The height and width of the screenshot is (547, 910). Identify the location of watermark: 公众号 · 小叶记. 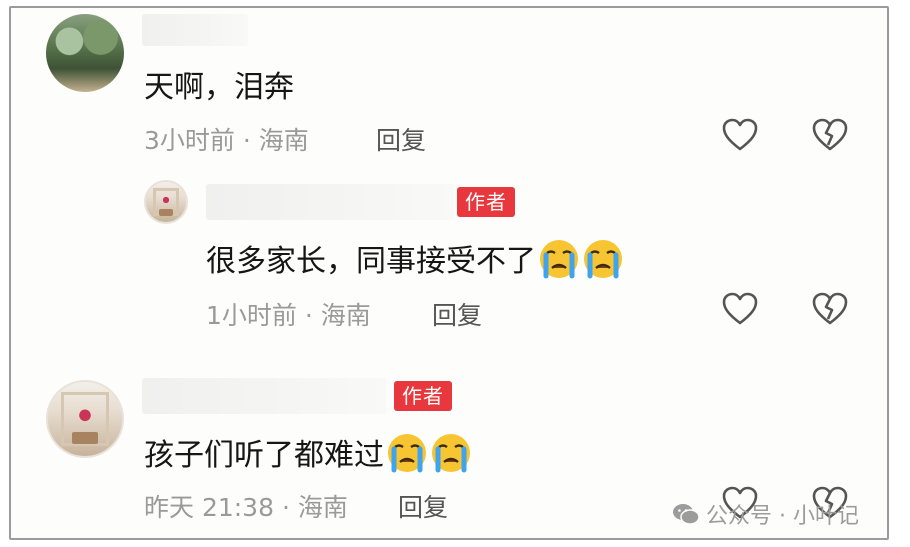
(765, 515).